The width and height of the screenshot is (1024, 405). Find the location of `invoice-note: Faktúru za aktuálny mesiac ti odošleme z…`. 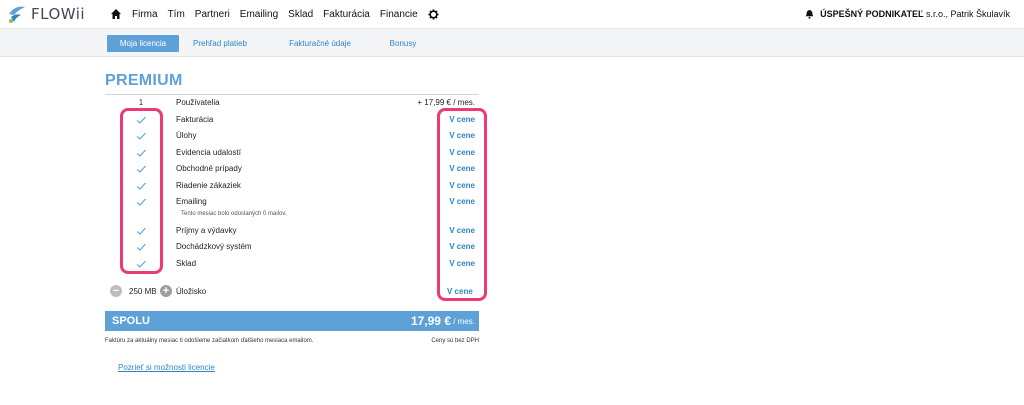

invoice-note: Faktúru za aktuálny mesiac ti odošleme z… is located at coordinates (209, 341).